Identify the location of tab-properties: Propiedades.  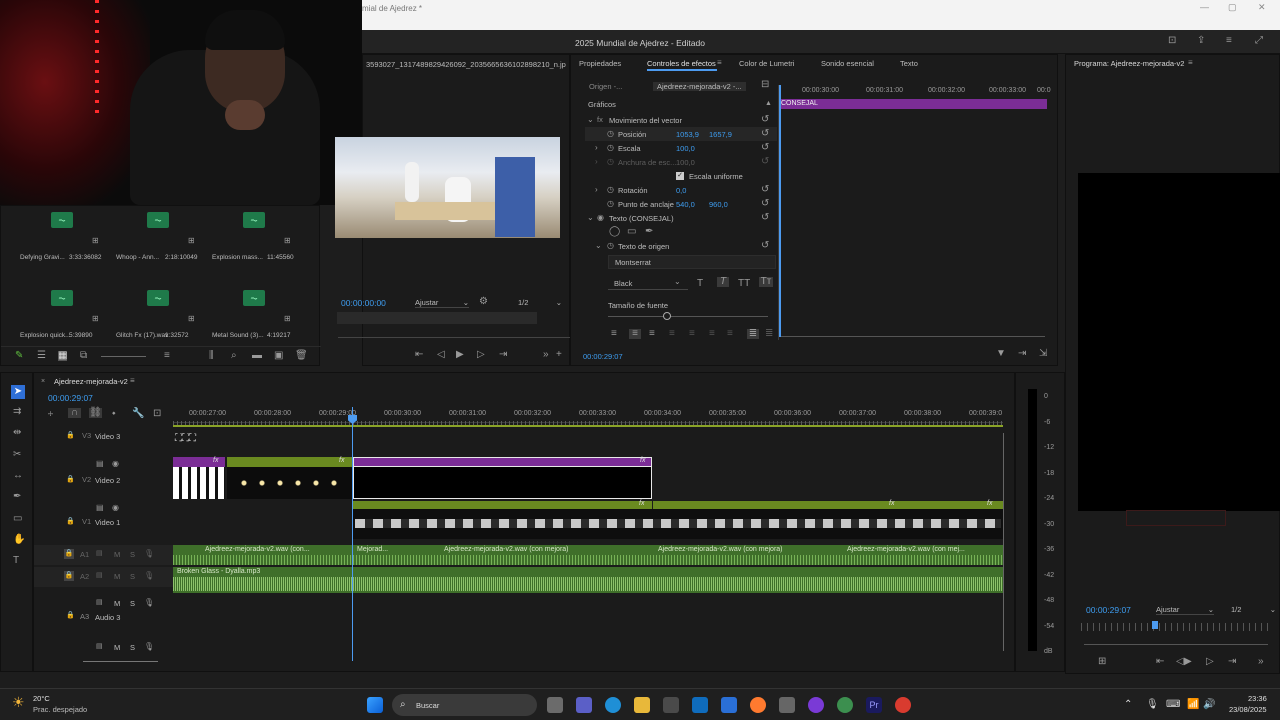
(600, 63).